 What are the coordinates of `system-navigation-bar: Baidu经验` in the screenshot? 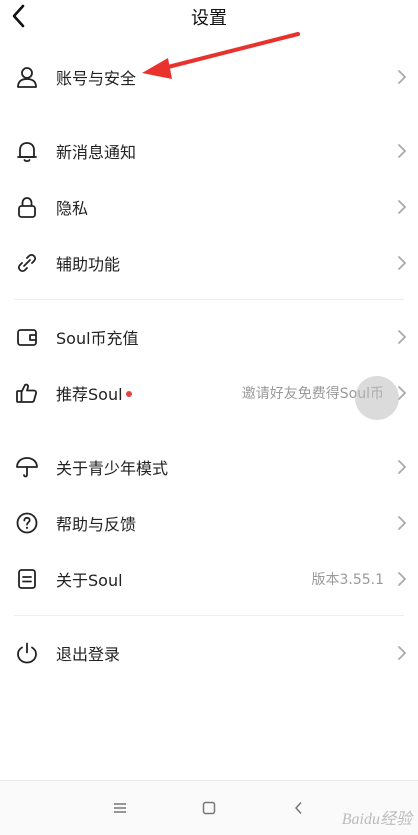 It's located at (209, 807).